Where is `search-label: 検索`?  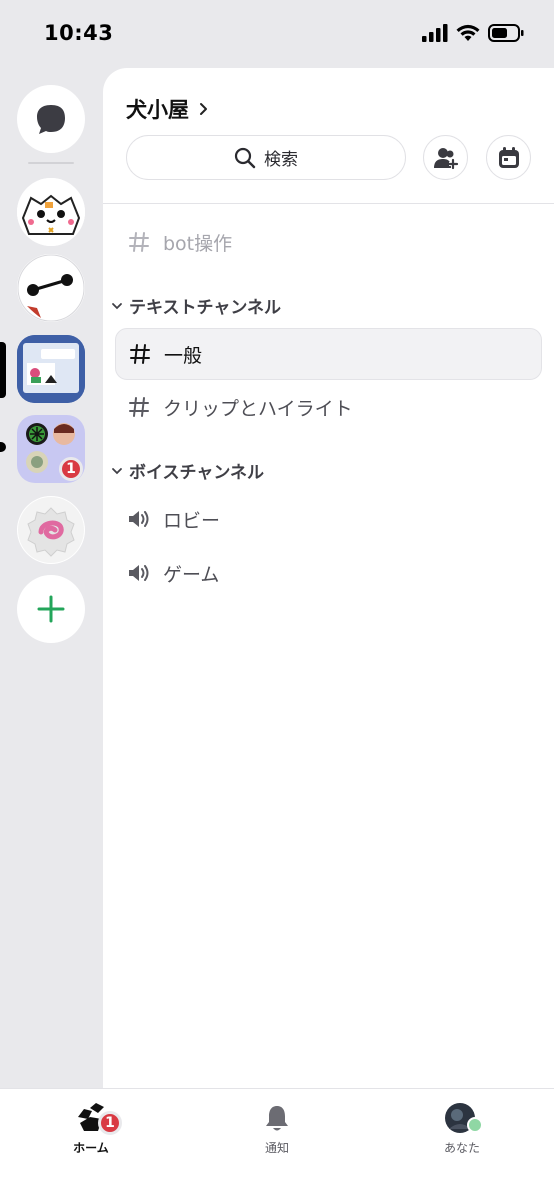 search-label: 検索 is located at coordinates (281, 160).